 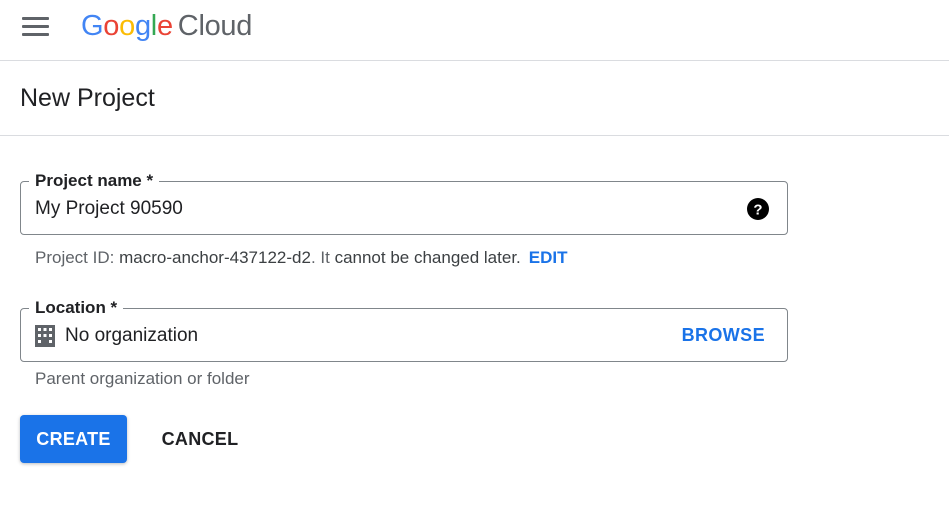 I want to click on cancel-button: CANCEL, so click(x=200, y=439).